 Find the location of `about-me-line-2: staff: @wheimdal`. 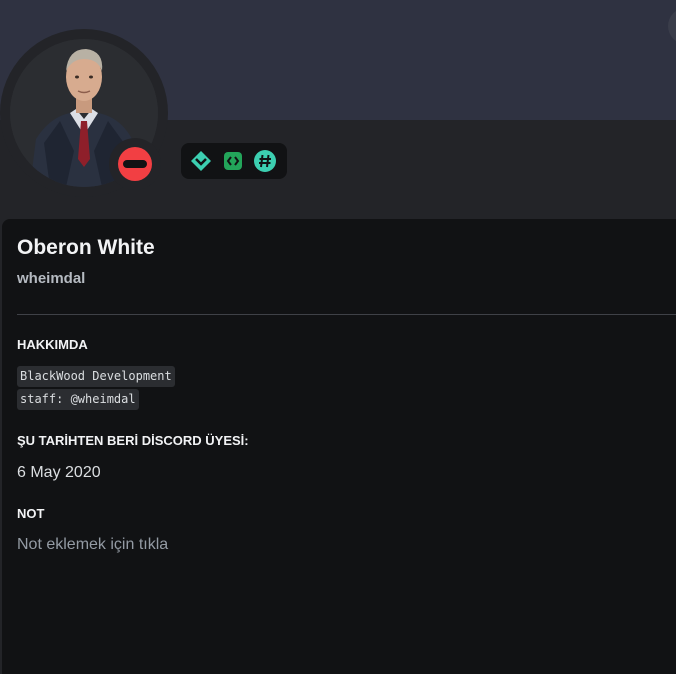

about-me-line-2: staff: @wheimdal is located at coordinates (78, 399).